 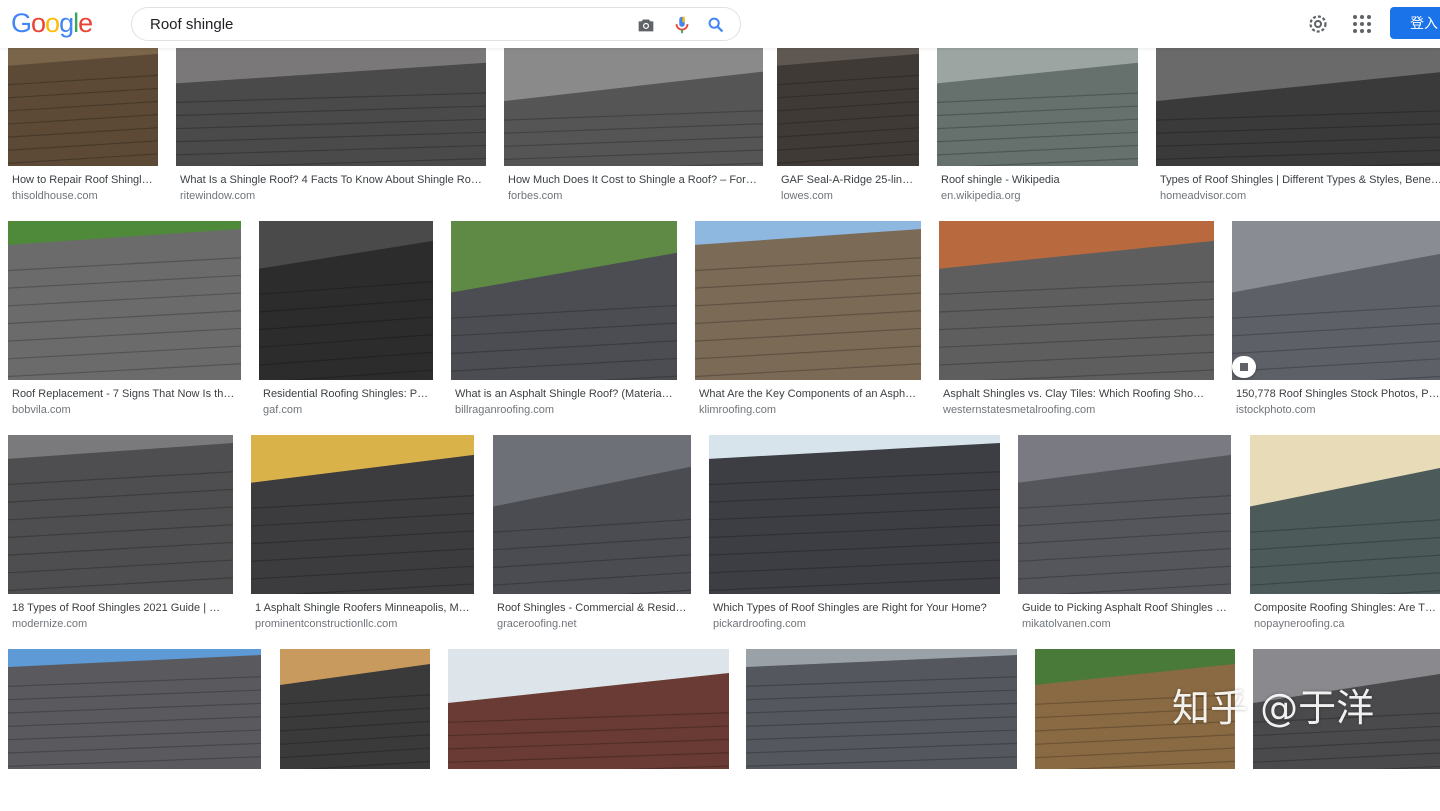 I want to click on microphone-icon, so click(x=682, y=25).